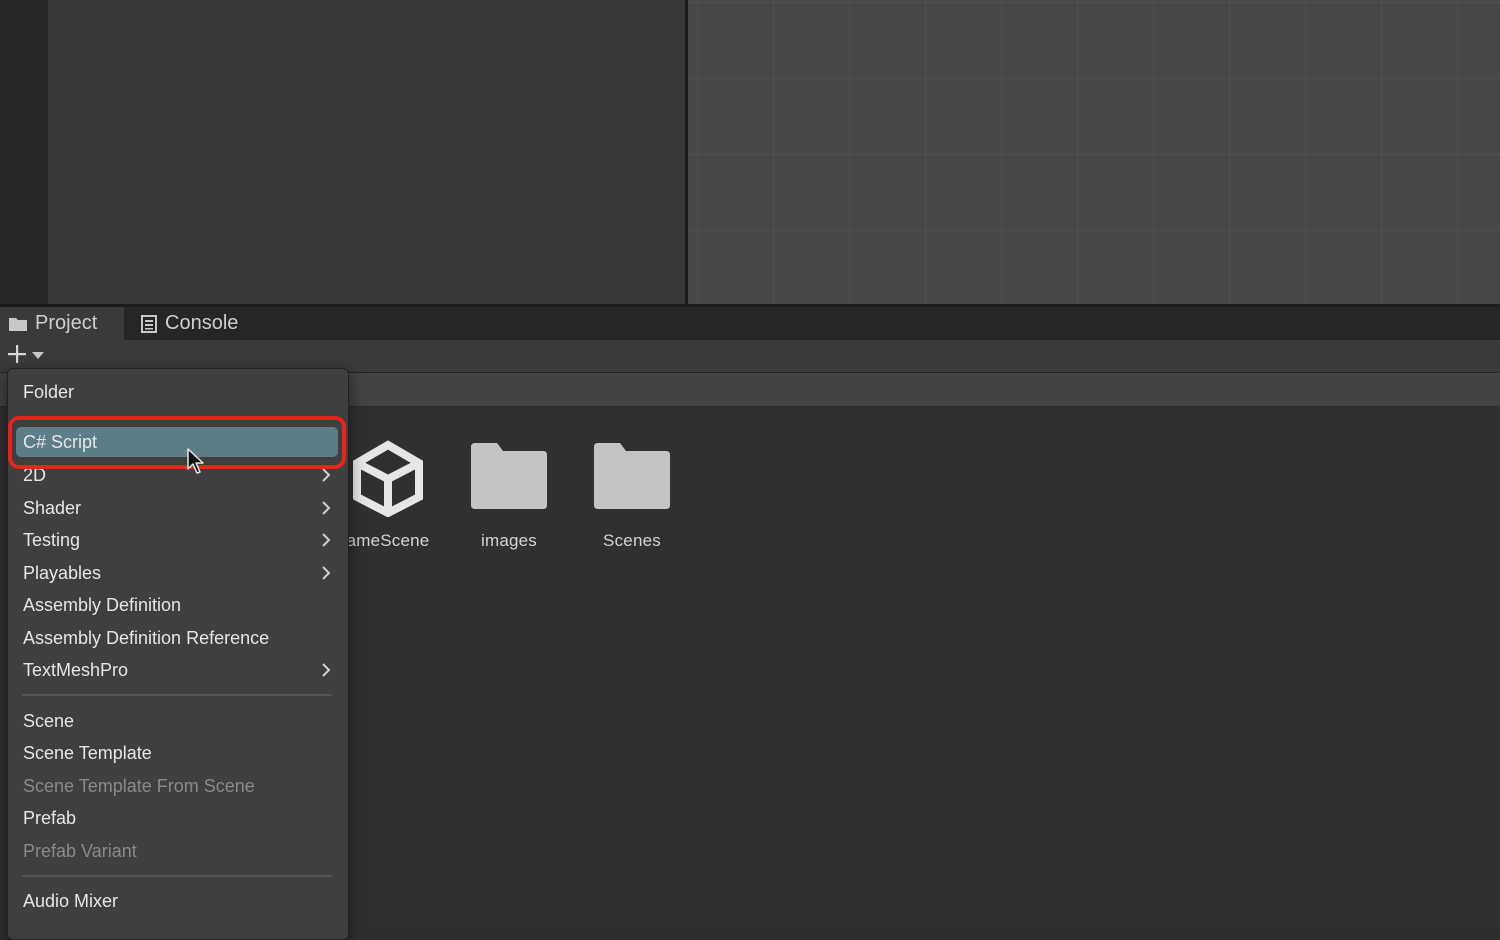 The image size is (1500, 940). Describe the element at coordinates (170, 721) in the screenshot. I see `menu-item-scene: Scene` at that location.